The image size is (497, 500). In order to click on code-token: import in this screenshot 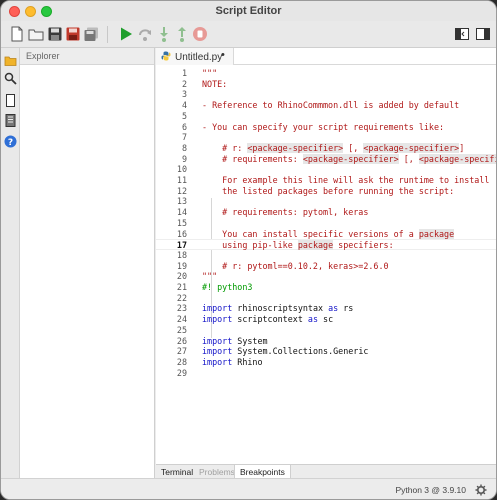, I will do `click(217, 308)`.